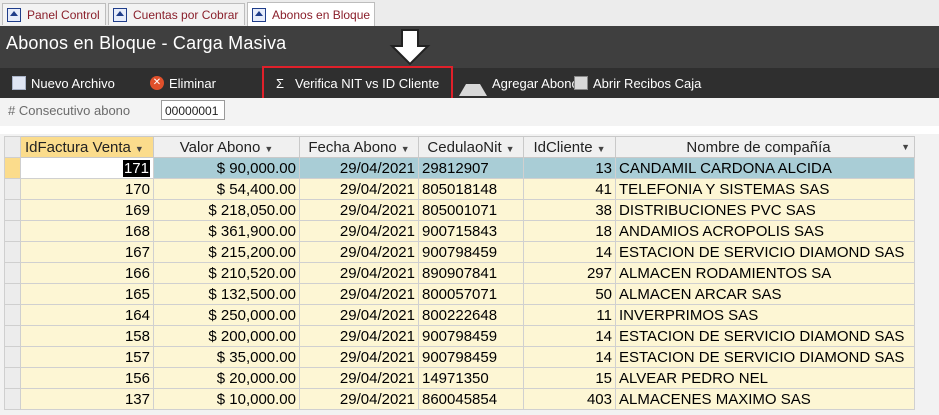 The height and width of the screenshot is (415, 939). I want to click on id-factura-cell: 164, so click(87, 315).